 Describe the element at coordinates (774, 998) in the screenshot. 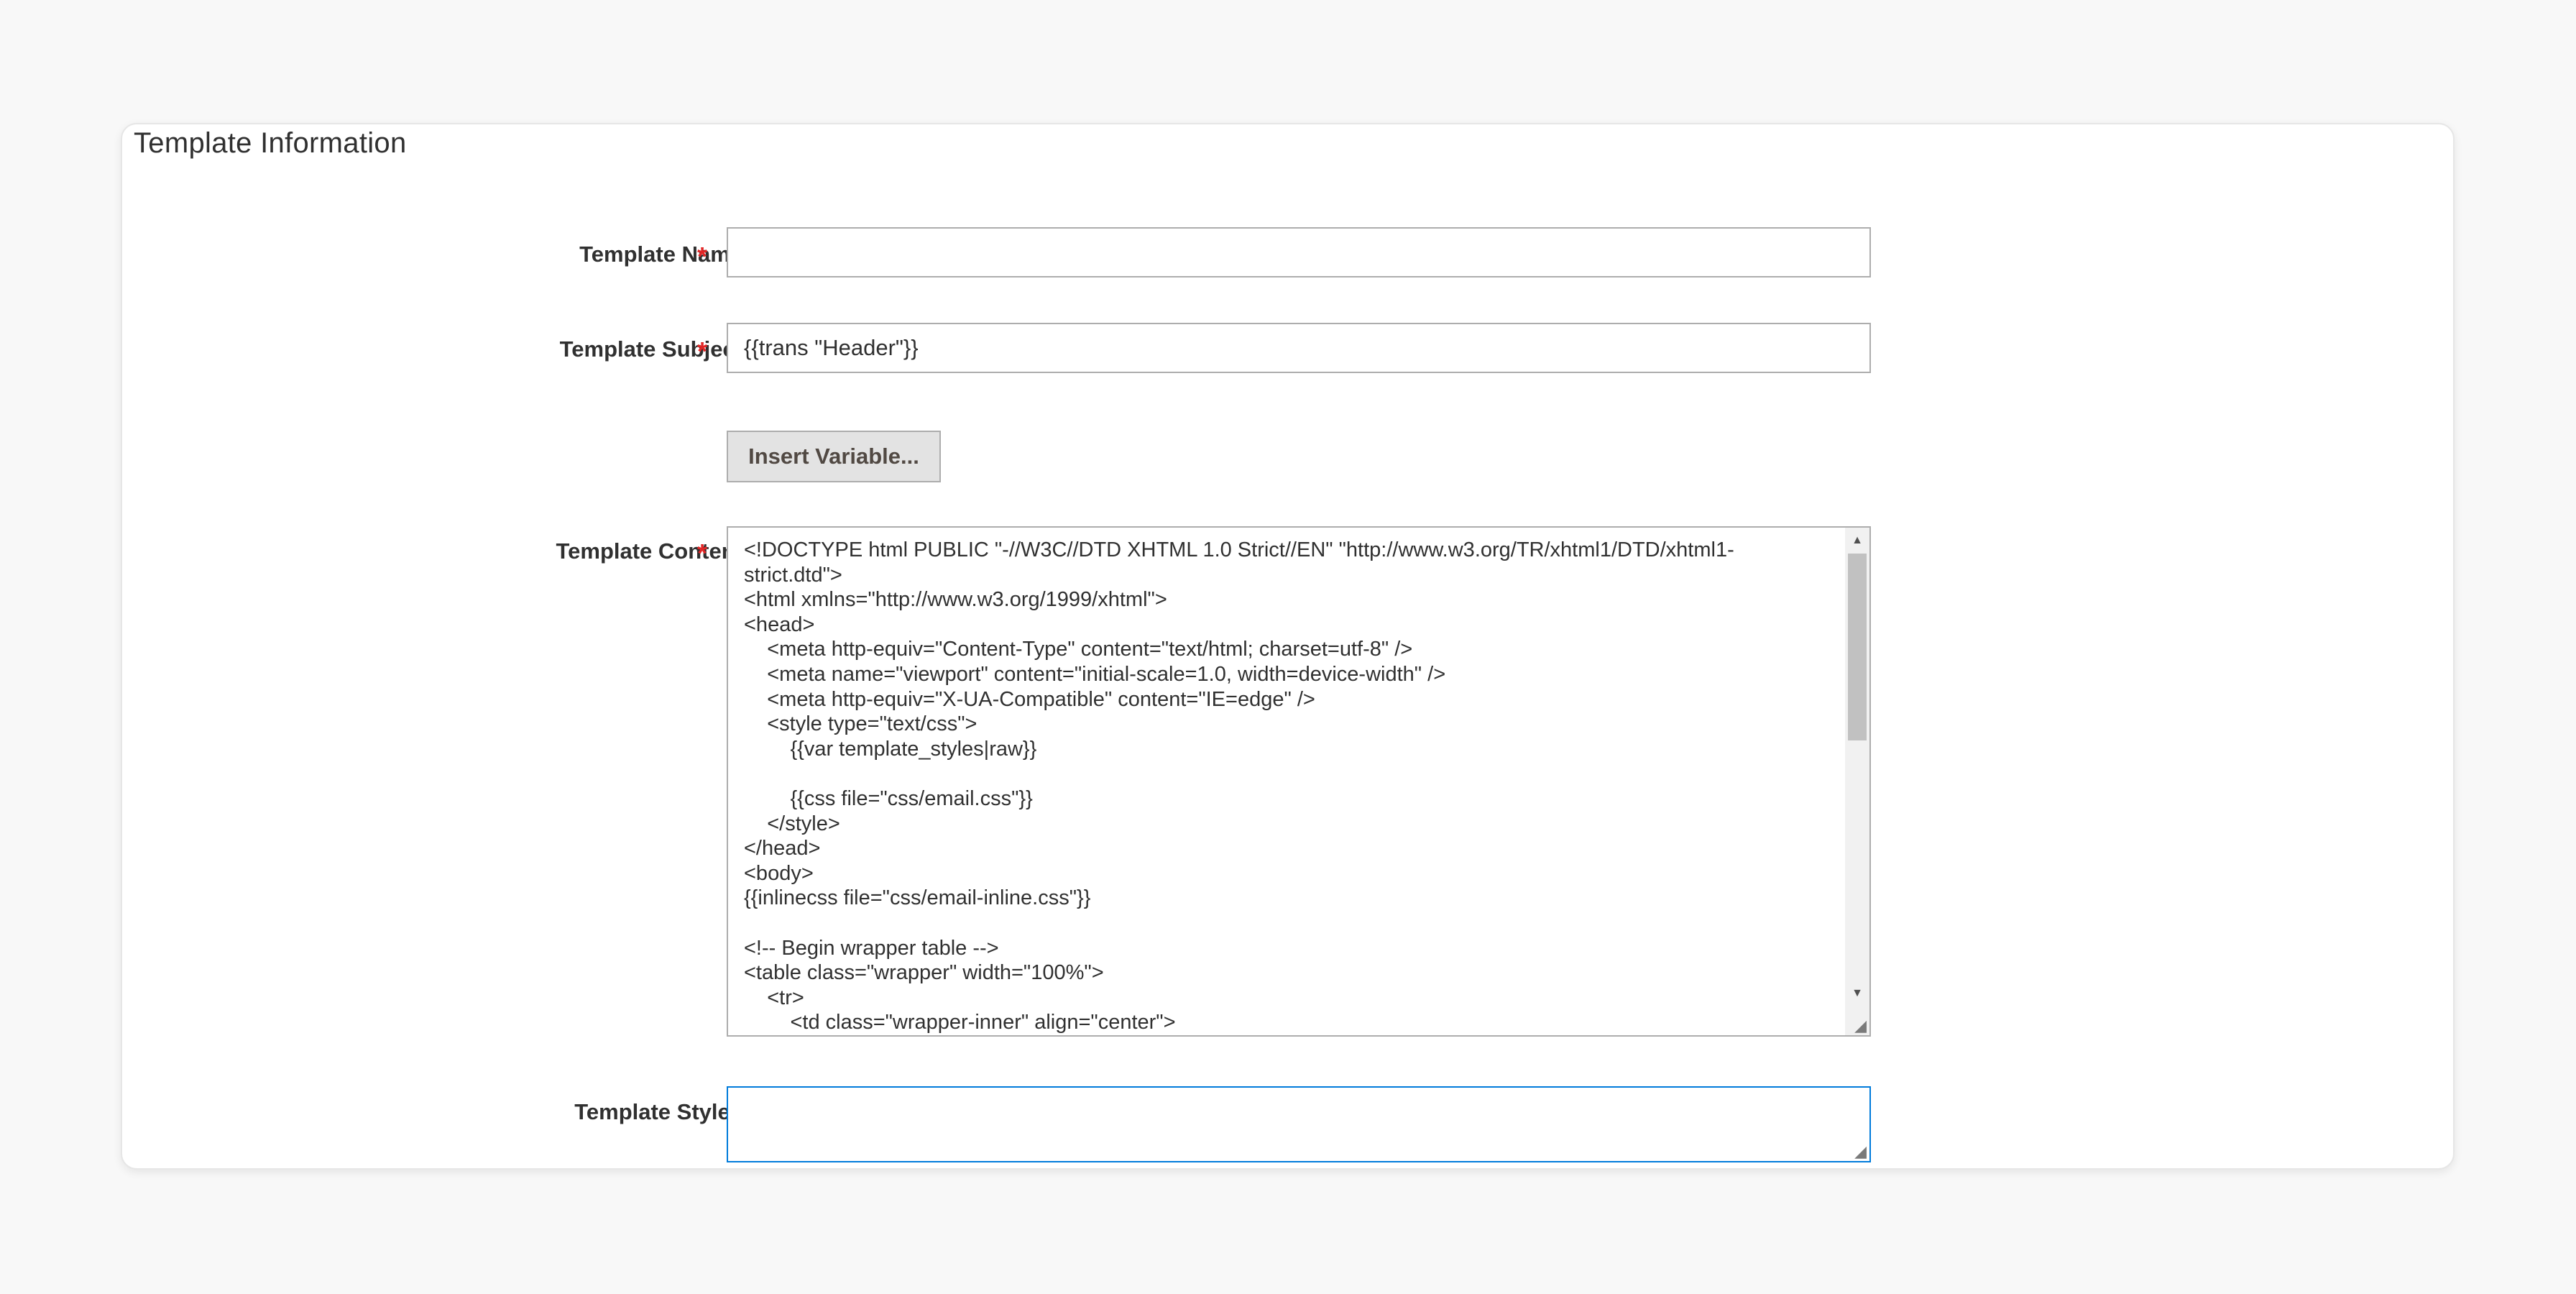

I see `code-line: <tr>` at that location.